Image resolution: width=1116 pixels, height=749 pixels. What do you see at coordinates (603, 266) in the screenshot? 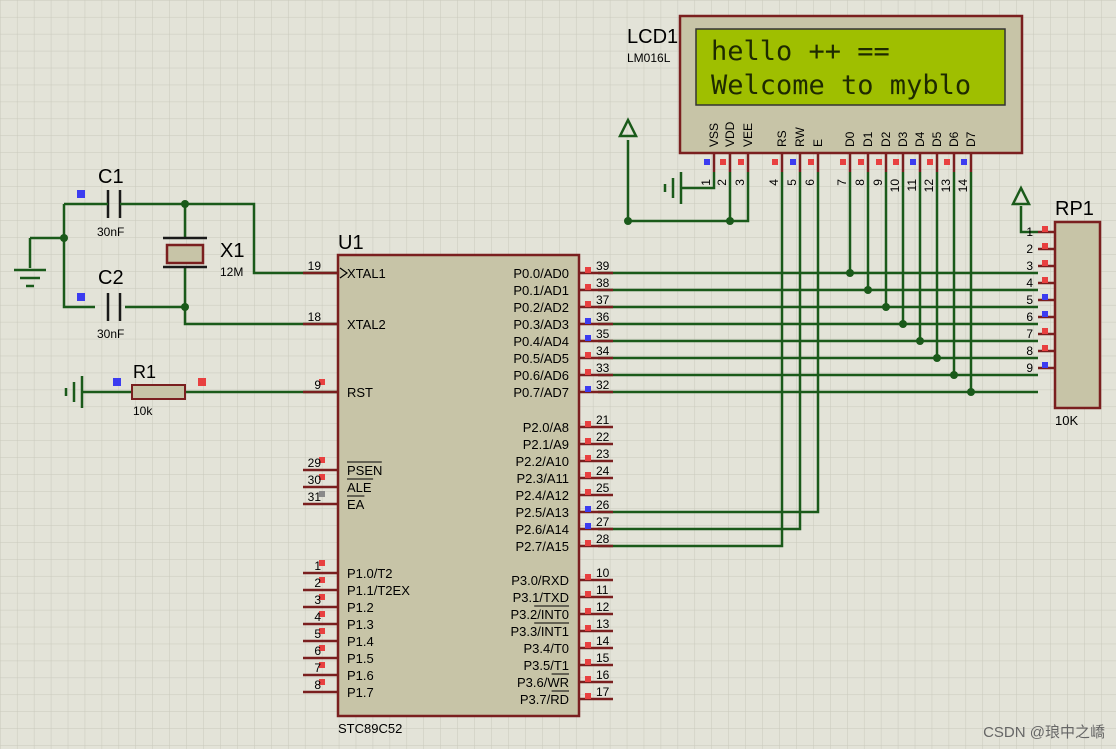
I see `pin-number: 39` at bounding box center [603, 266].